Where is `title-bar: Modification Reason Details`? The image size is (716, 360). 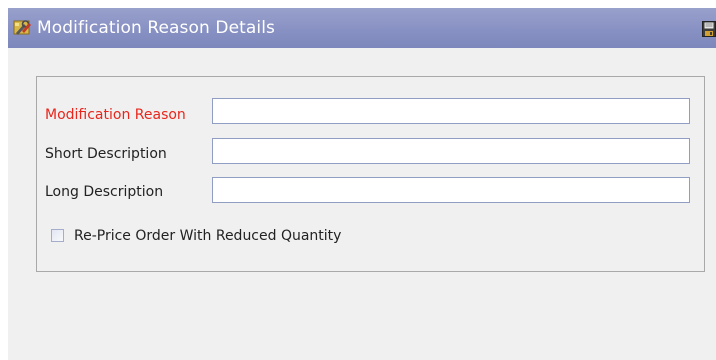
title-bar: Modification Reason Details is located at coordinates (362, 28).